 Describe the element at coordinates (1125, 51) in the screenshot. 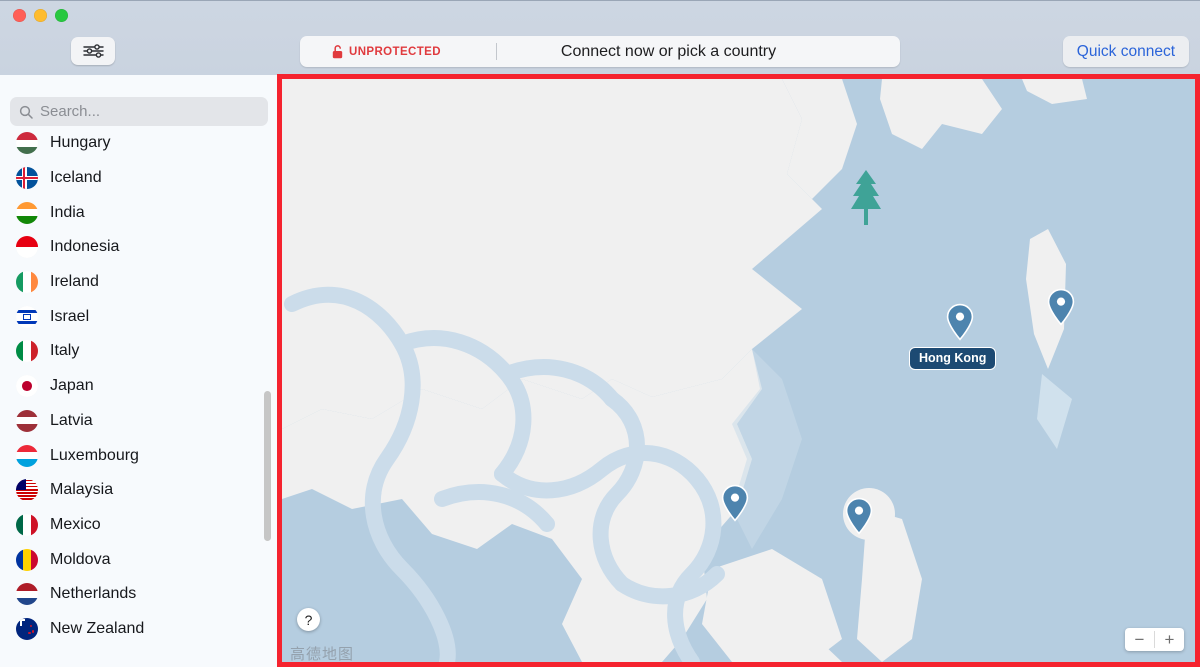

I see `quick-connect-button: Quick connect` at that location.